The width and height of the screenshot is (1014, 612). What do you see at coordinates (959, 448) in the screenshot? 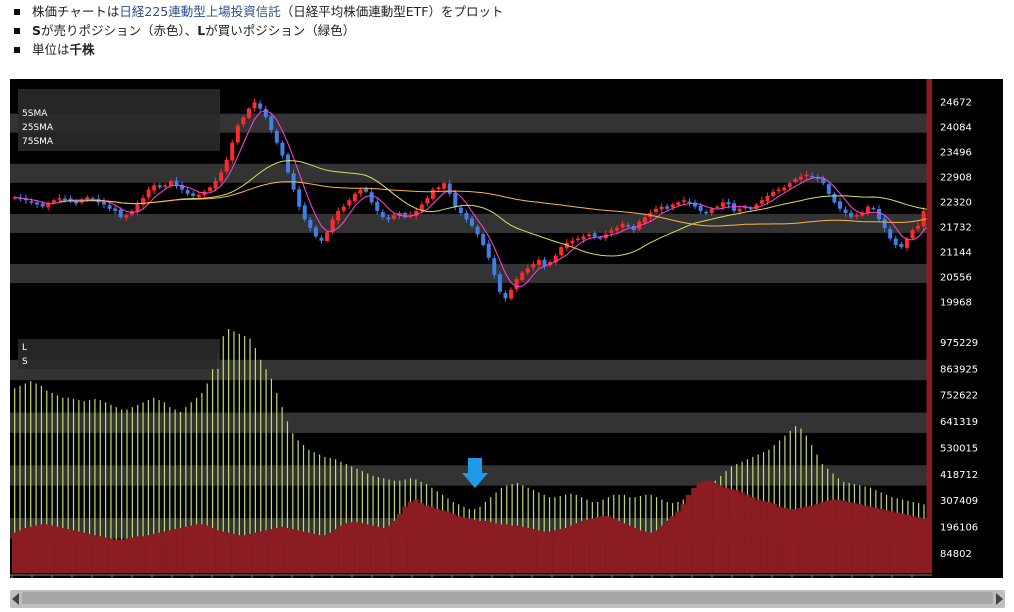
I see `volume-tick-label: 530015` at bounding box center [959, 448].